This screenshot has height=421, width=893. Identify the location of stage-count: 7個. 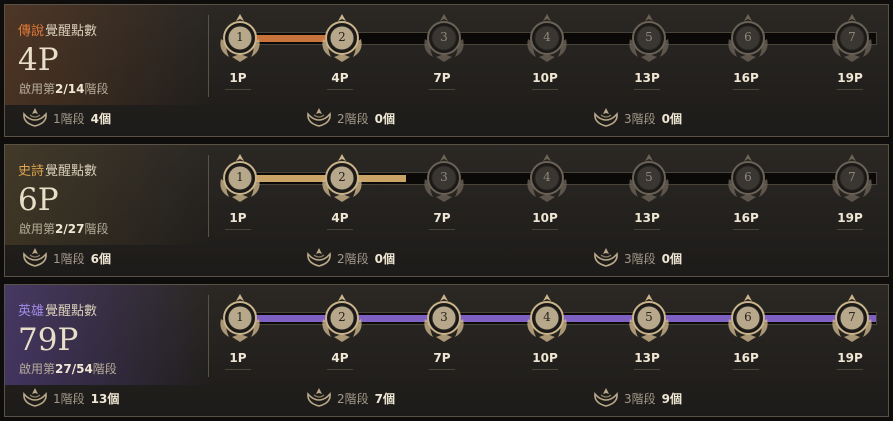
(384, 399).